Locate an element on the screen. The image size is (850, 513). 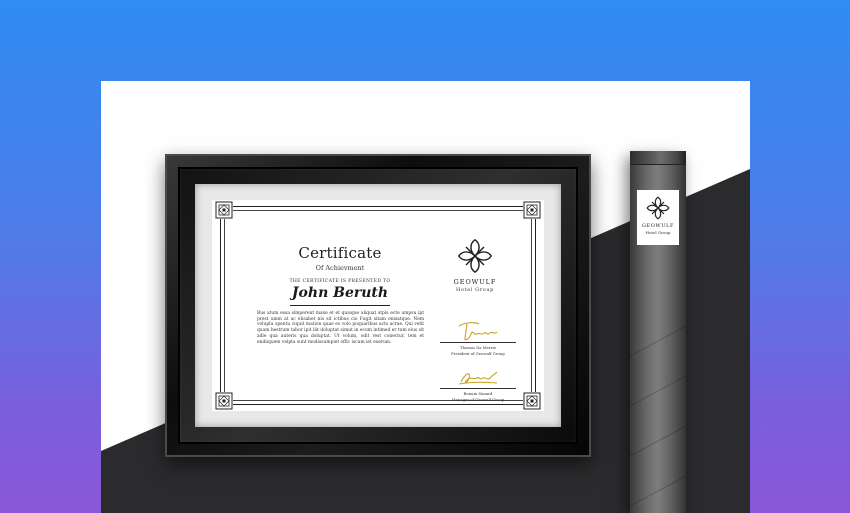
signatory-name: Thomas Da Merrie is located at coordinates (478, 347).